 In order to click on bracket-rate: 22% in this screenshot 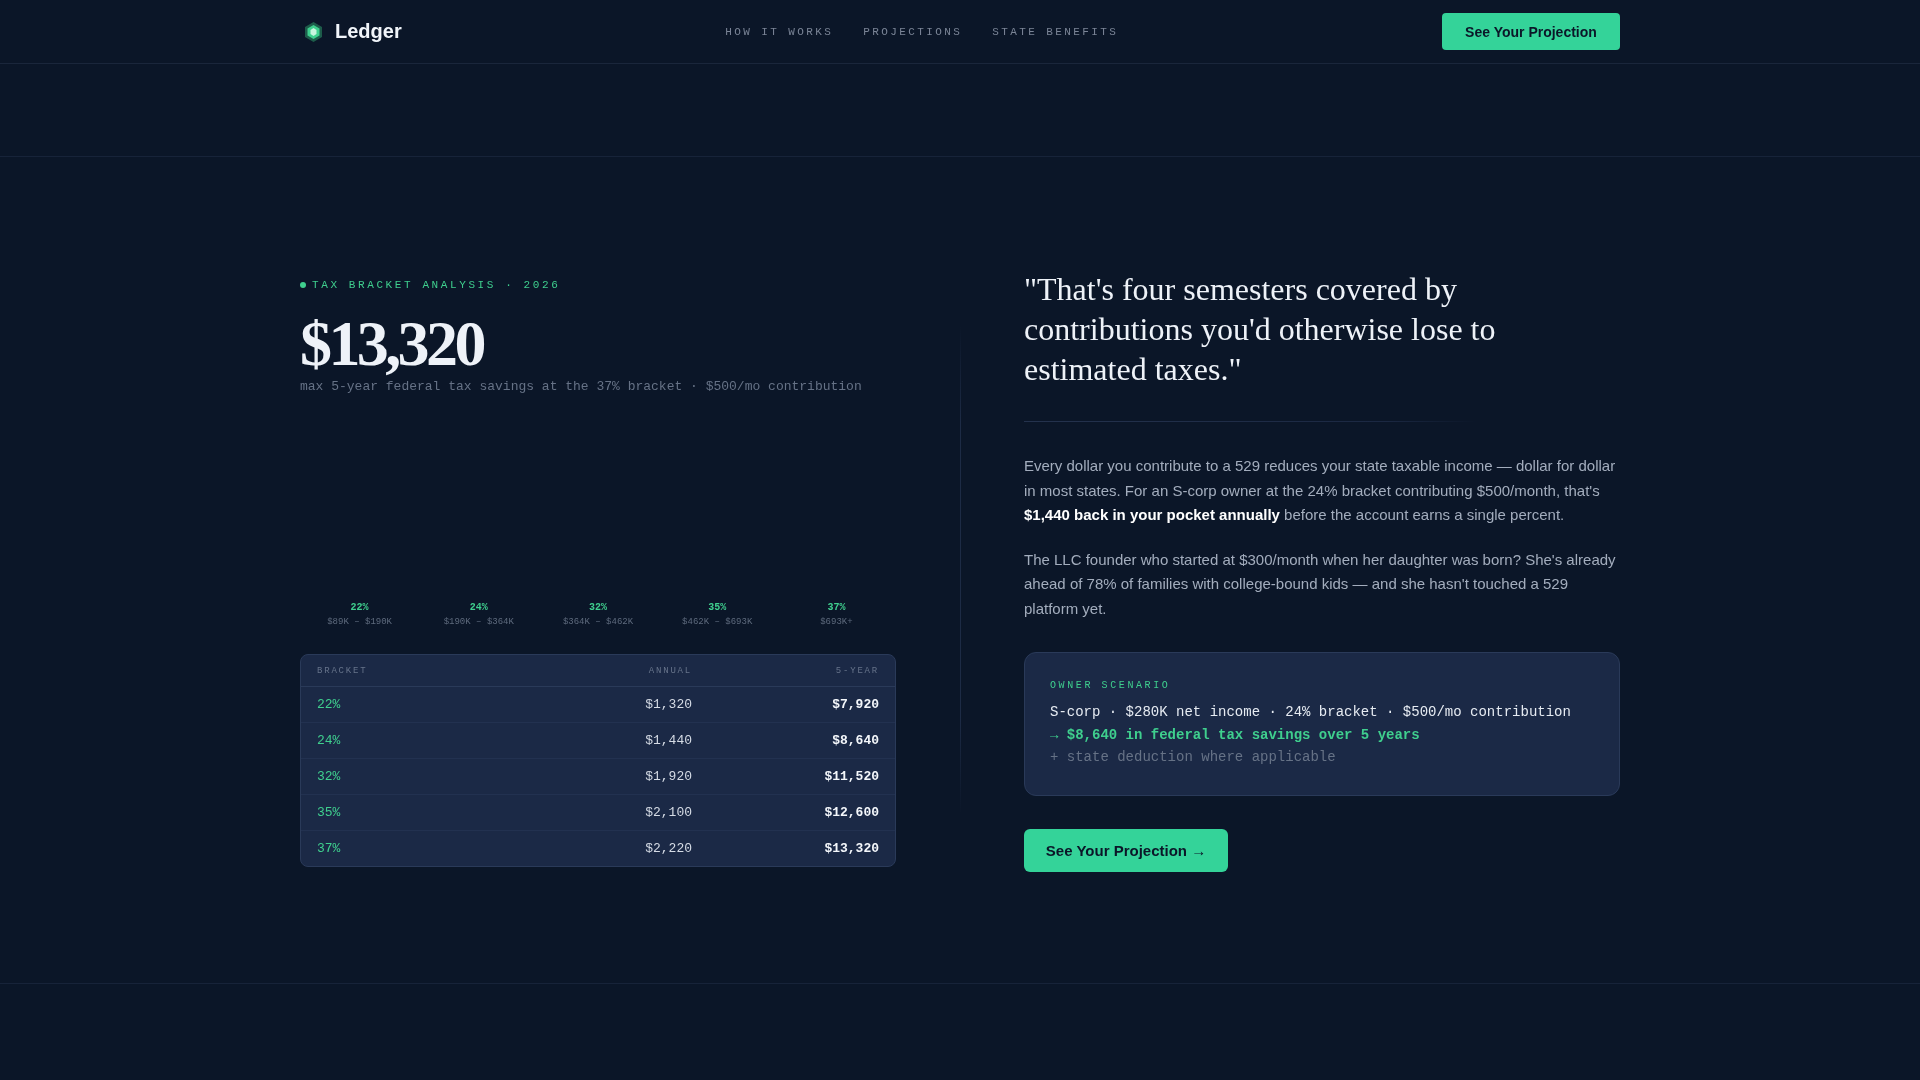, I will do `click(359, 608)`.